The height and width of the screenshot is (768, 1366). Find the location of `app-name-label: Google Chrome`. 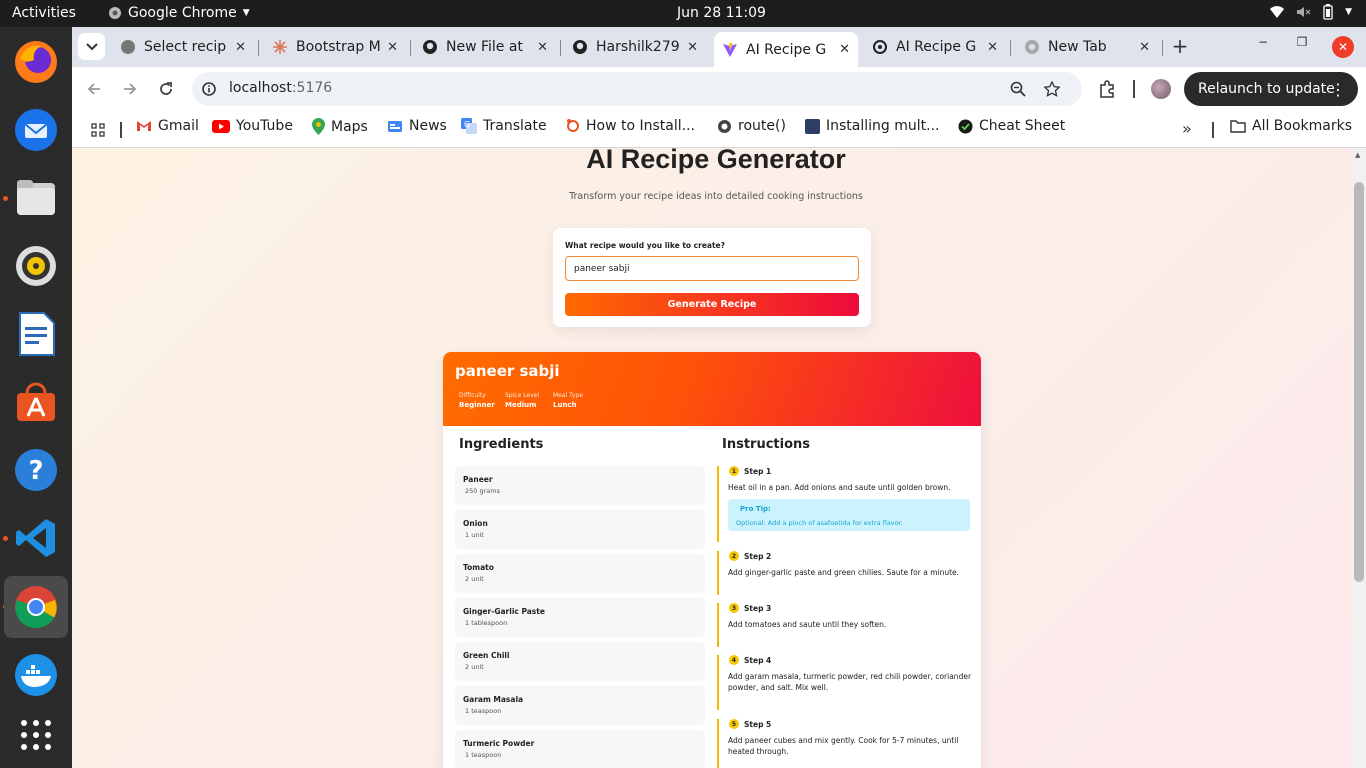

app-name-label: Google Chrome is located at coordinates (182, 13).